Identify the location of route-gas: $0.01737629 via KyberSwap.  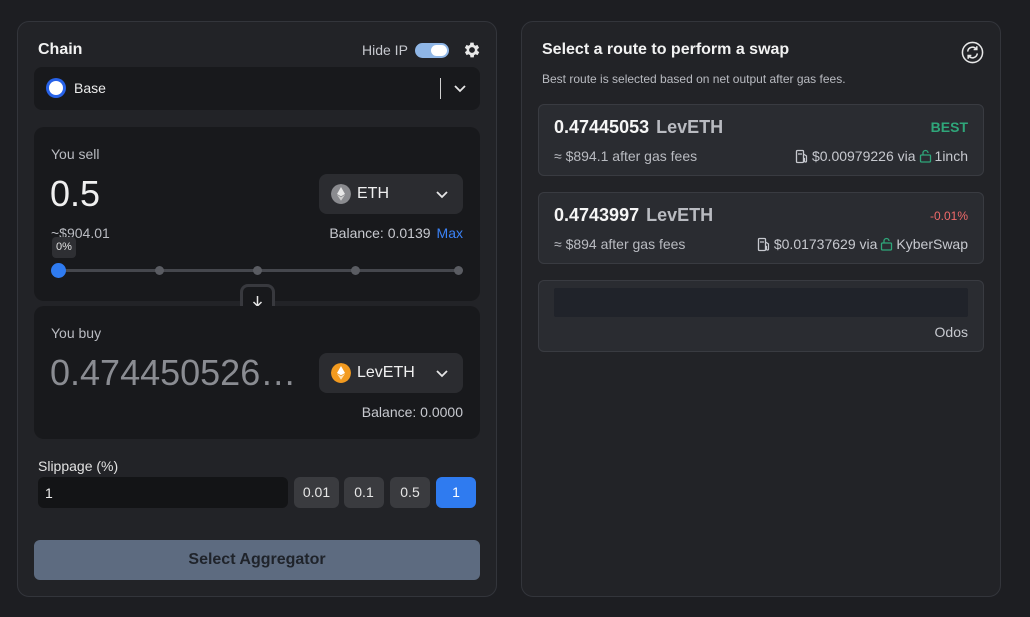
(862, 244).